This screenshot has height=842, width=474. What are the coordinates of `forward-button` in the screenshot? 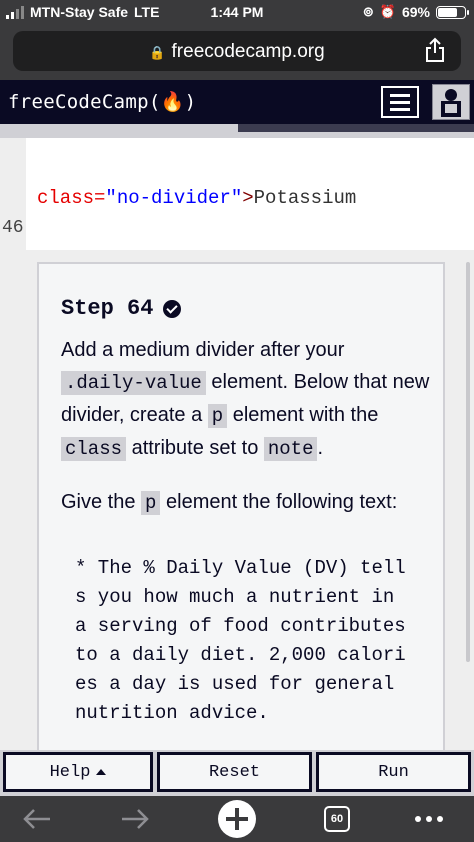 It's located at (135, 819).